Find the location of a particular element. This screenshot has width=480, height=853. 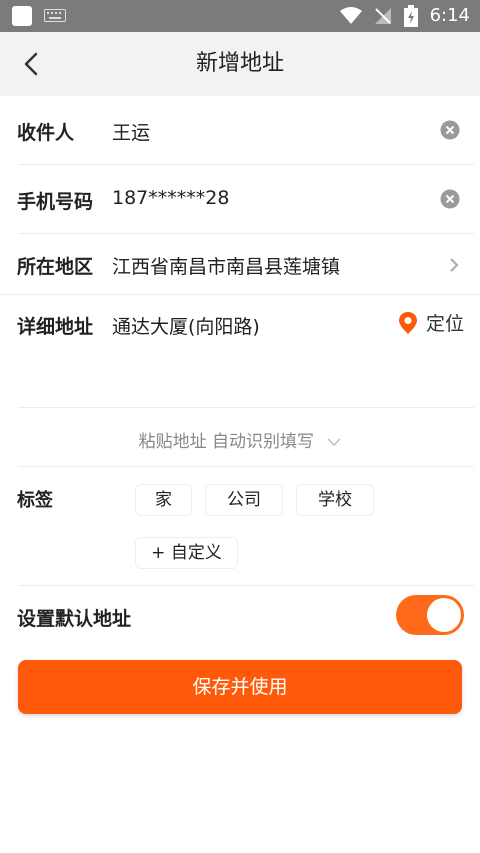

locate-button: 定位 is located at coordinates (431, 322).